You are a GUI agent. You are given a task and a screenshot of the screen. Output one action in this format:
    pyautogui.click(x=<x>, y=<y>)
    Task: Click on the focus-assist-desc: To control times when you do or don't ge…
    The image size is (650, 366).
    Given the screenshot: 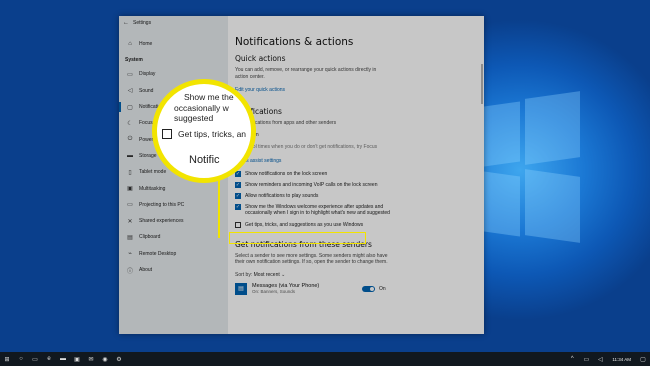 What is the action you would take?
    pyautogui.click(x=306, y=150)
    